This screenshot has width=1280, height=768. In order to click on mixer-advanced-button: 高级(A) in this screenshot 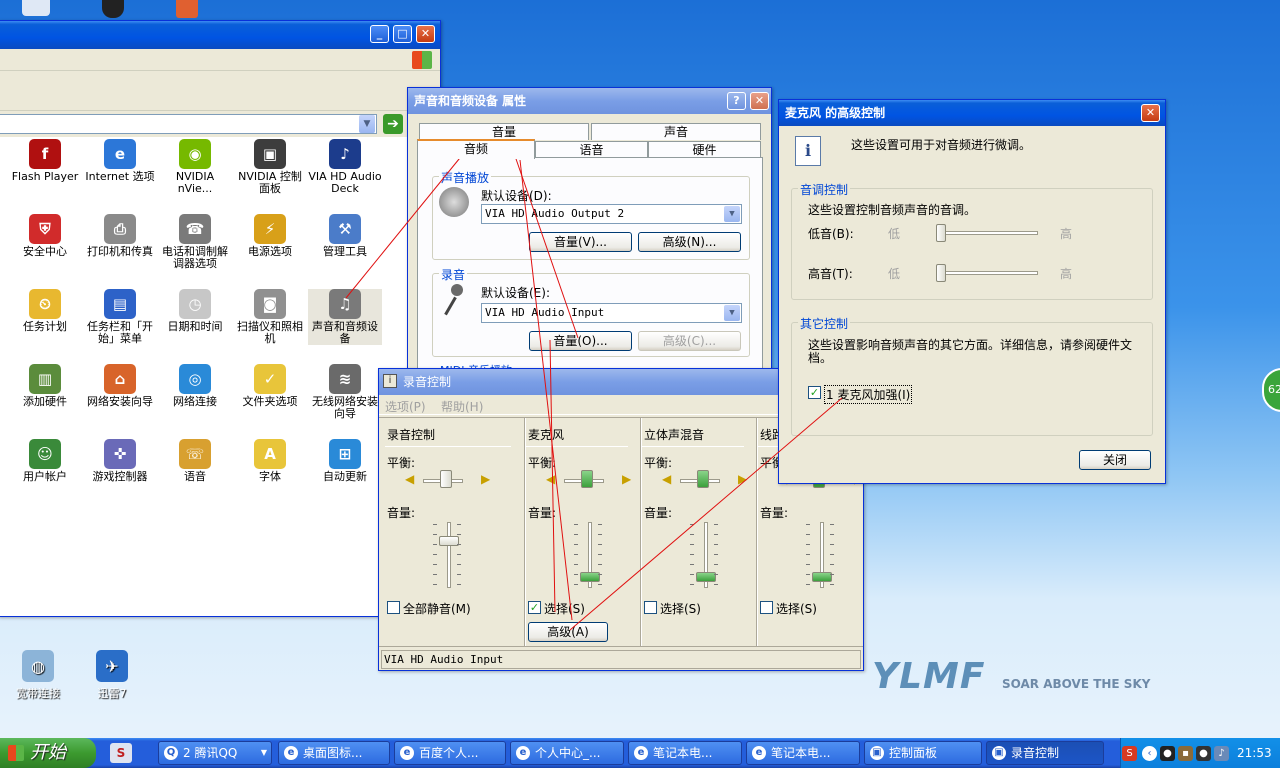, I will do `click(568, 632)`.